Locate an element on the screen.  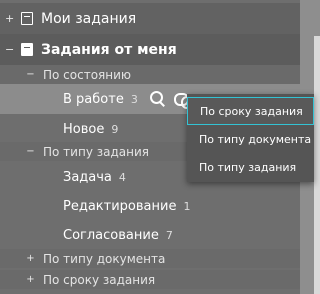
tree-item-editing: Редактирование 1 is located at coordinates (150, 206).